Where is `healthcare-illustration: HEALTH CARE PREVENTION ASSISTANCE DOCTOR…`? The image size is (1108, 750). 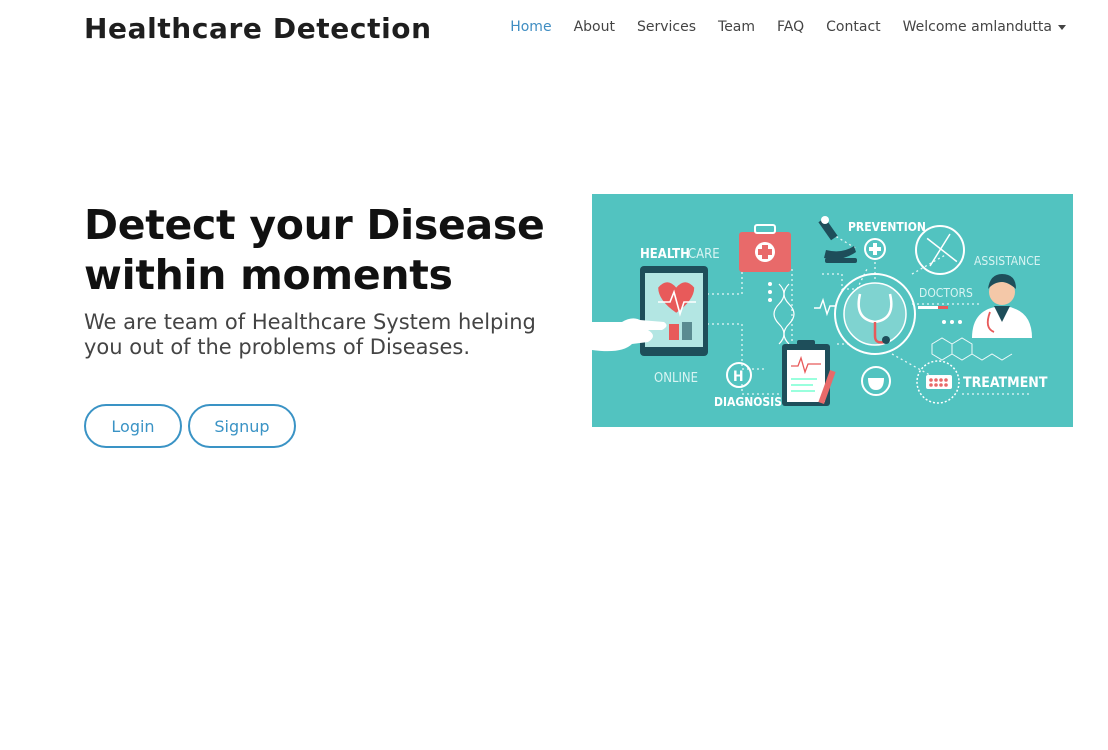
healthcare-illustration: HEALTH CARE PREVENTION ASSISTANCE DOCTOR… is located at coordinates (832, 310).